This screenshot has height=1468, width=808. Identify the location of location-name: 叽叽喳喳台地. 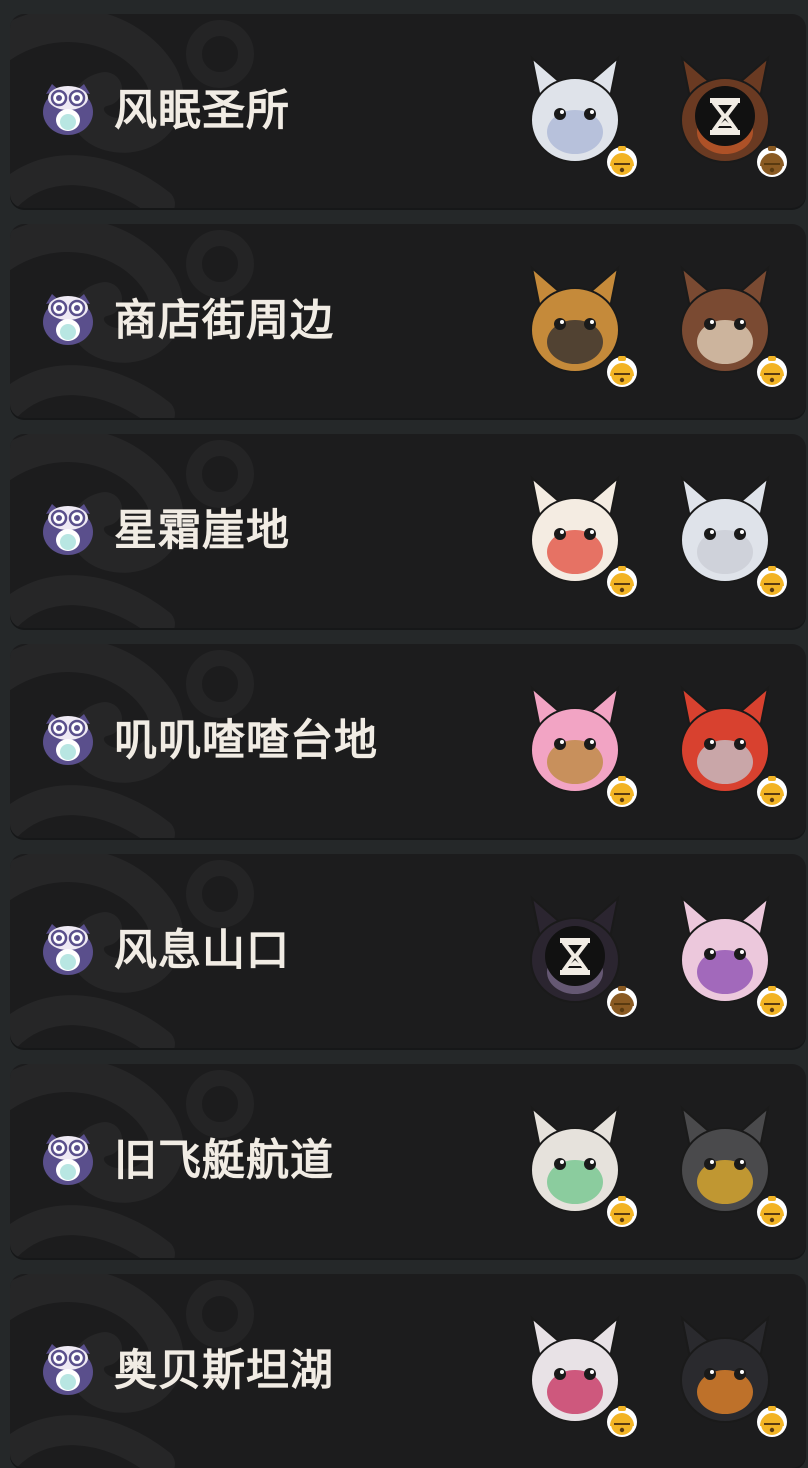
(246, 741).